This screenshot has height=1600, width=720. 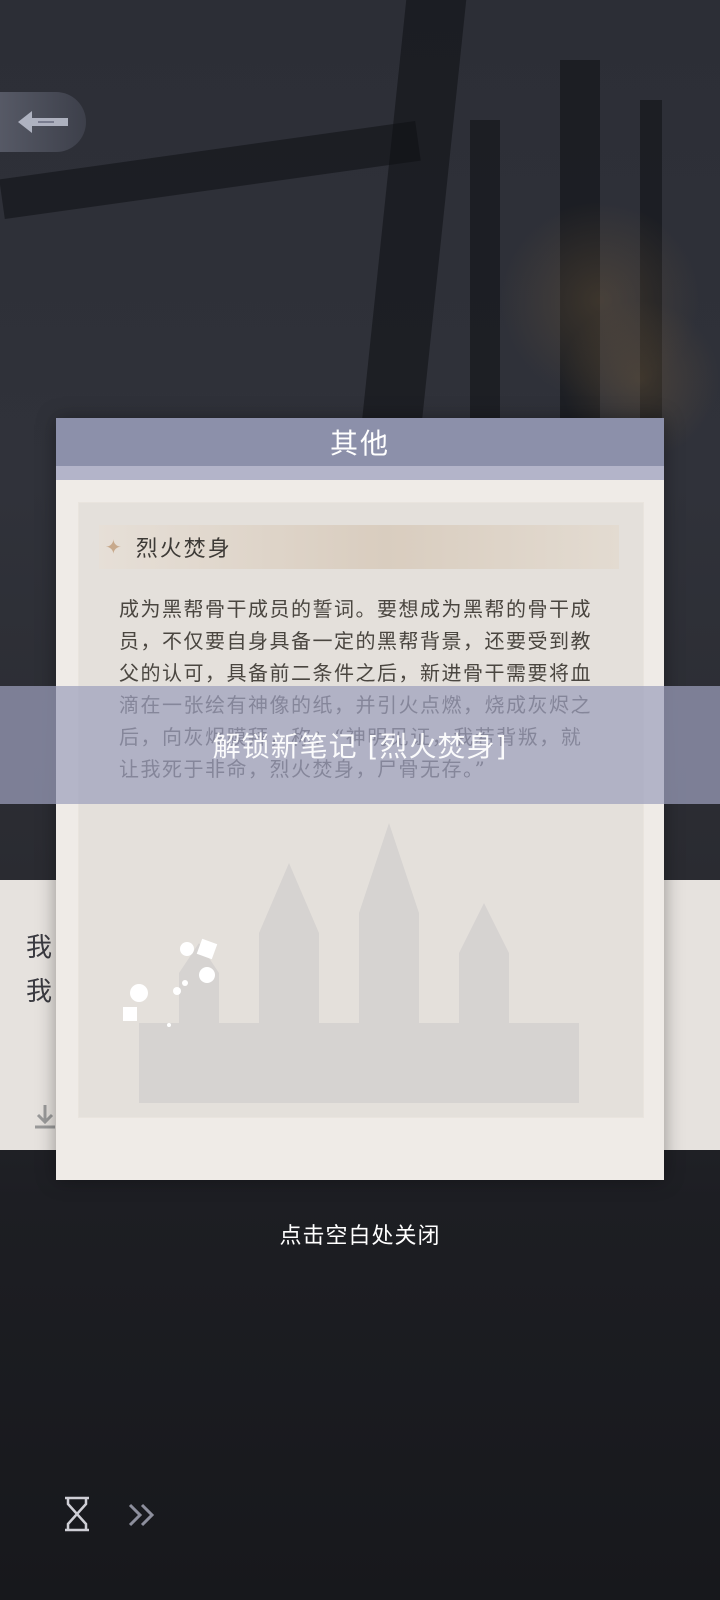 What do you see at coordinates (77, 1514) in the screenshot?
I see `hourglass-icon` at bounding box center [77, 1514].